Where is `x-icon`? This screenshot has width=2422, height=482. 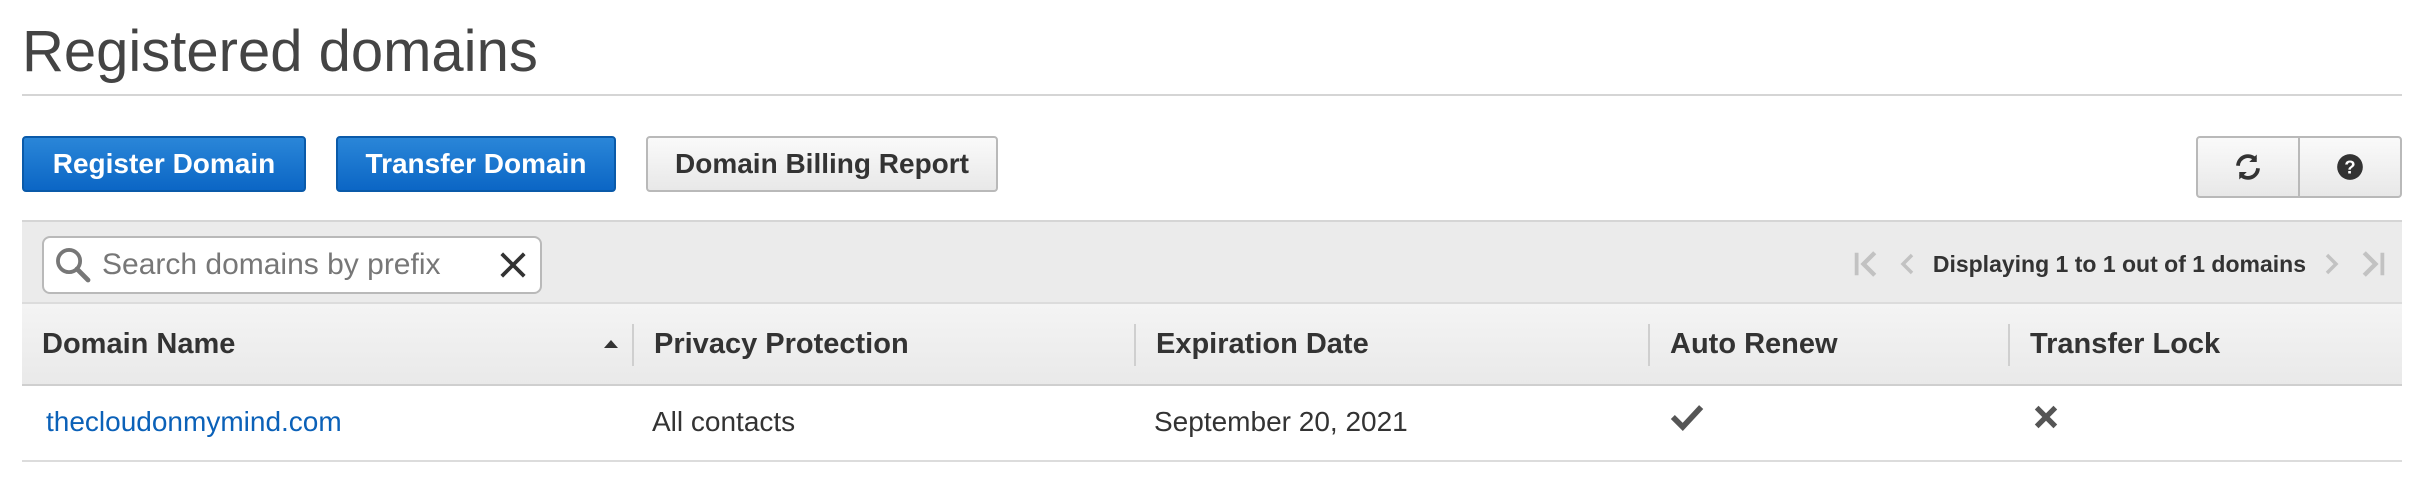
x-icon is located at coordinates (2046, 417).